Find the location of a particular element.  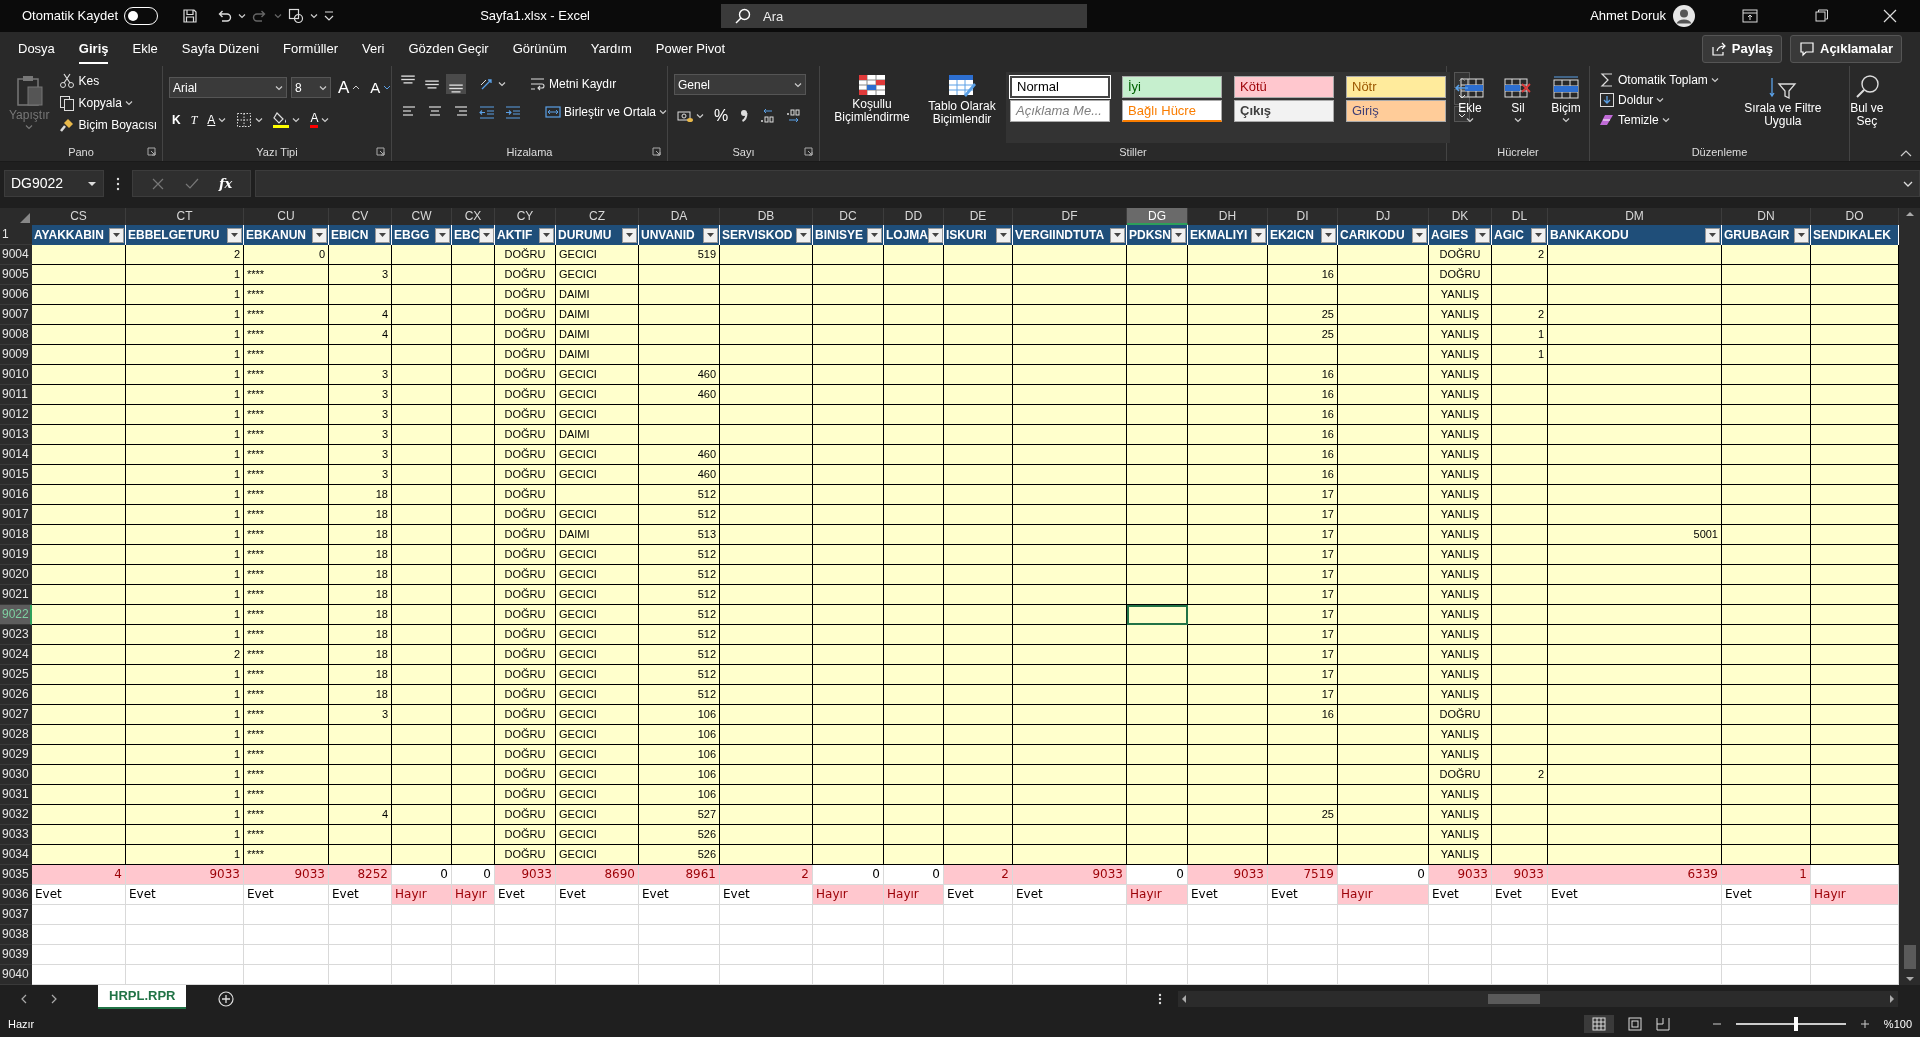

row-header: 9019 is located at coordinates (16, 555).